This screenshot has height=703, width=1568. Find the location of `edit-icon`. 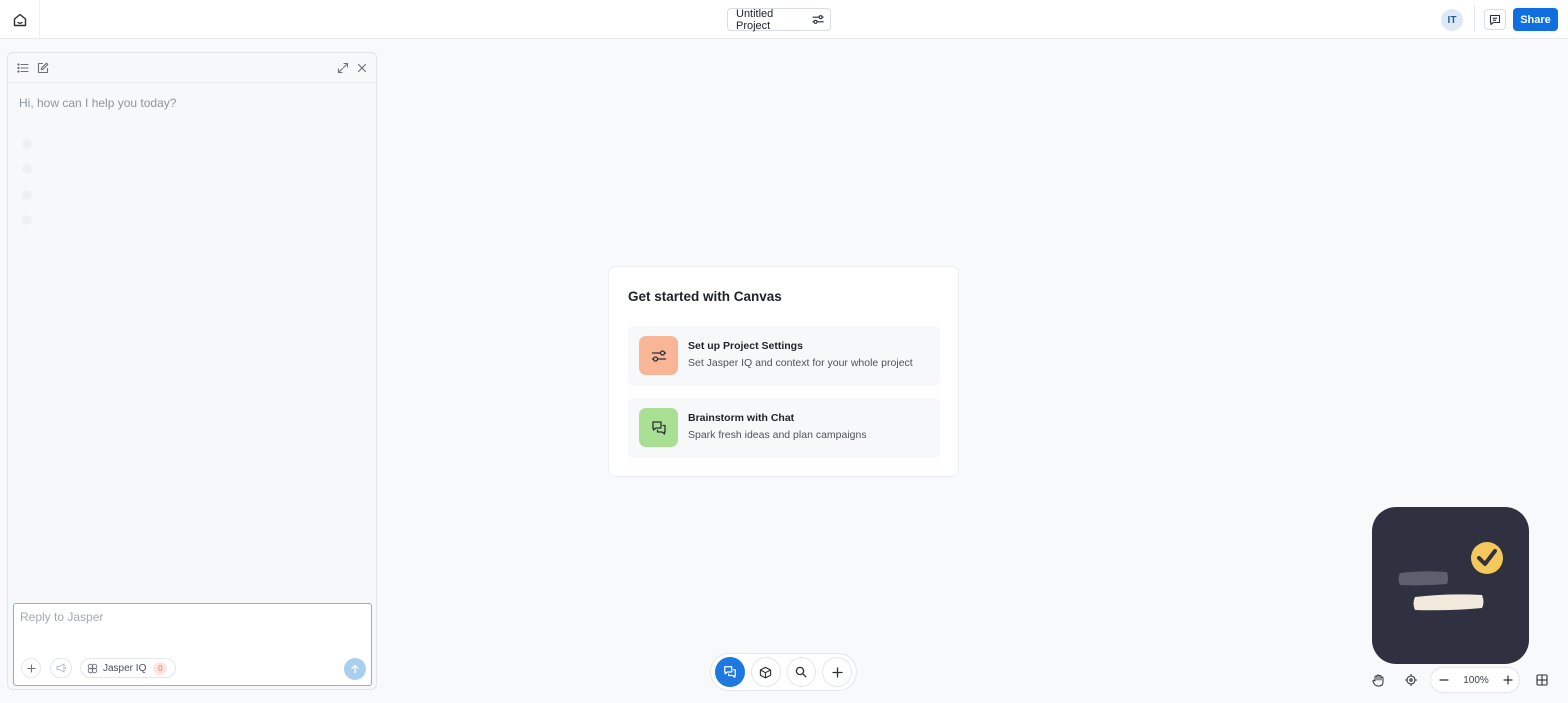

edit-icon is located at coordinates (43, 68).